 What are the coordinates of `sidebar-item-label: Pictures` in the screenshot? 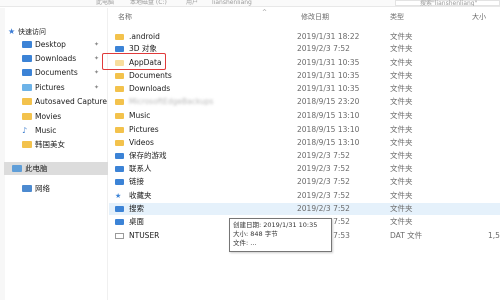 It's located at (50, 87).